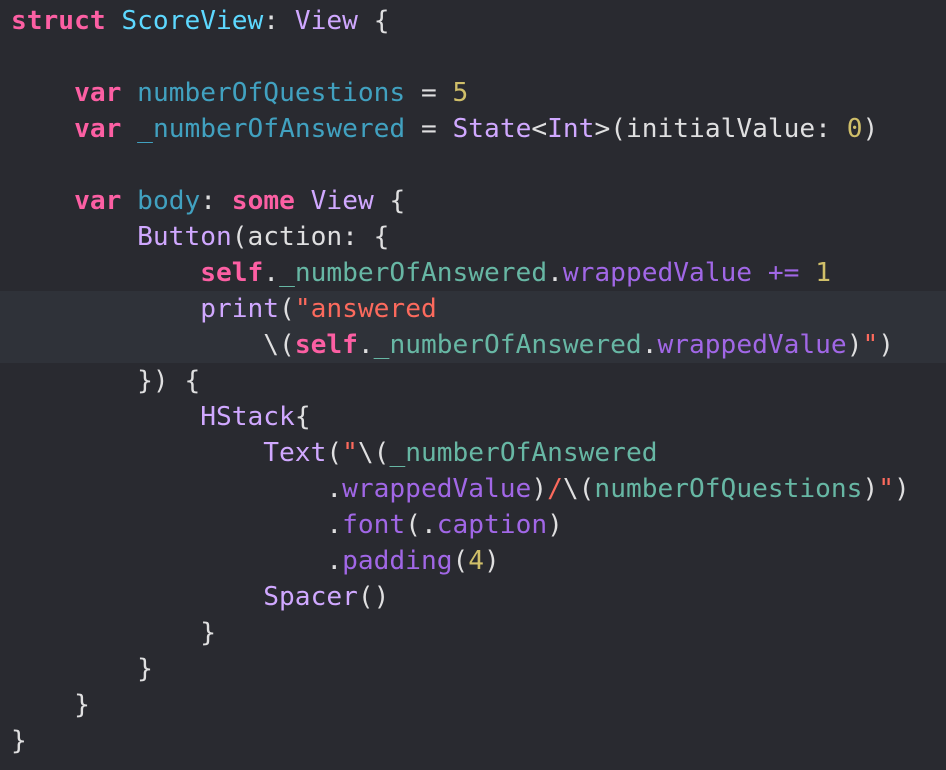 This screenshot has width=946, height=770. What do you see at coordinates (523, 453) in the screenshot?
I see `code-token-ident: _numberOfAnswered` at bounding box center [523, 453].